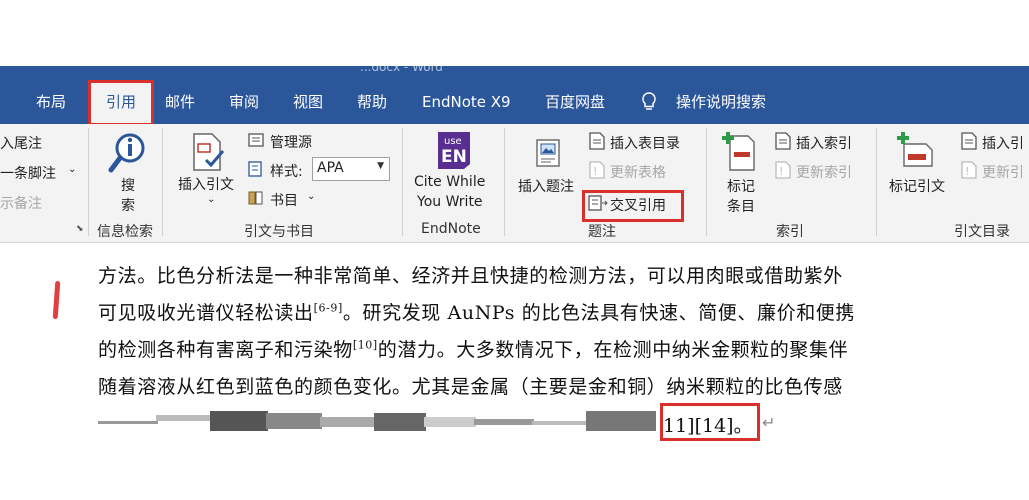 The height and width of the screenshot is (500, 1029). What do you see at coordinates (917, 186) in the screenshot?
I see `mark-citation-button: 标记引文` at bounding box center [917, 186].